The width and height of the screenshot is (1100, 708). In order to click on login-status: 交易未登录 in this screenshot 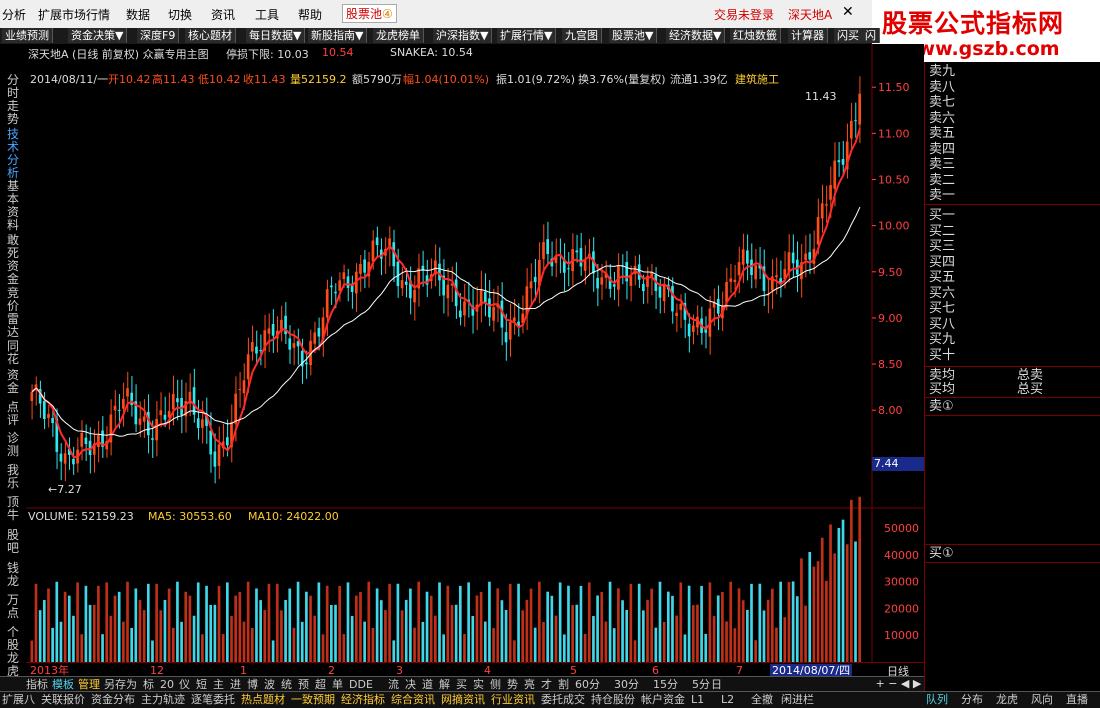, I will do `click(744, 14)`.